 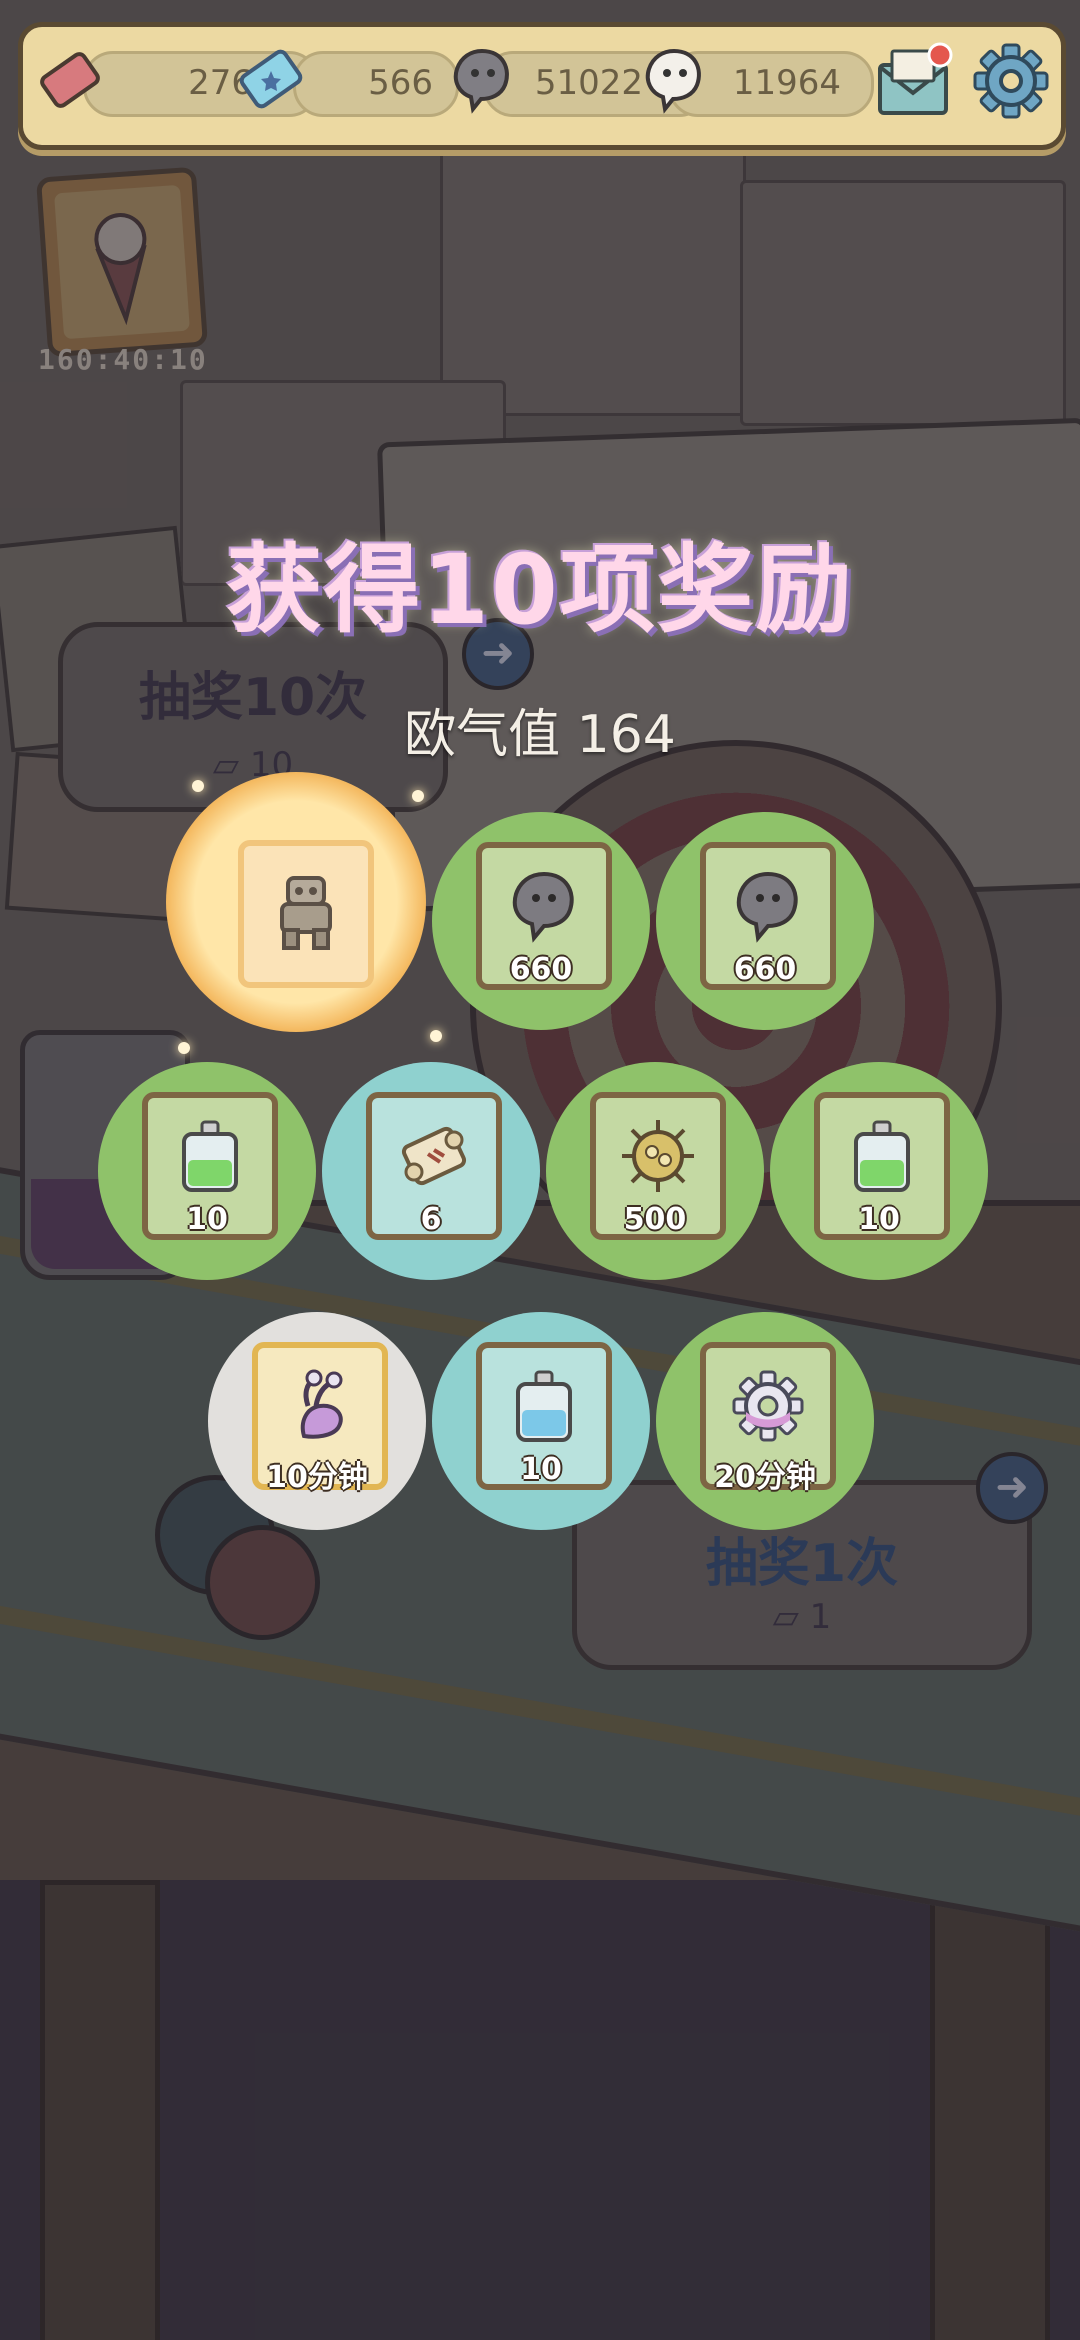 I want to click on reward-item: 500, so click(x=655, y=1171).